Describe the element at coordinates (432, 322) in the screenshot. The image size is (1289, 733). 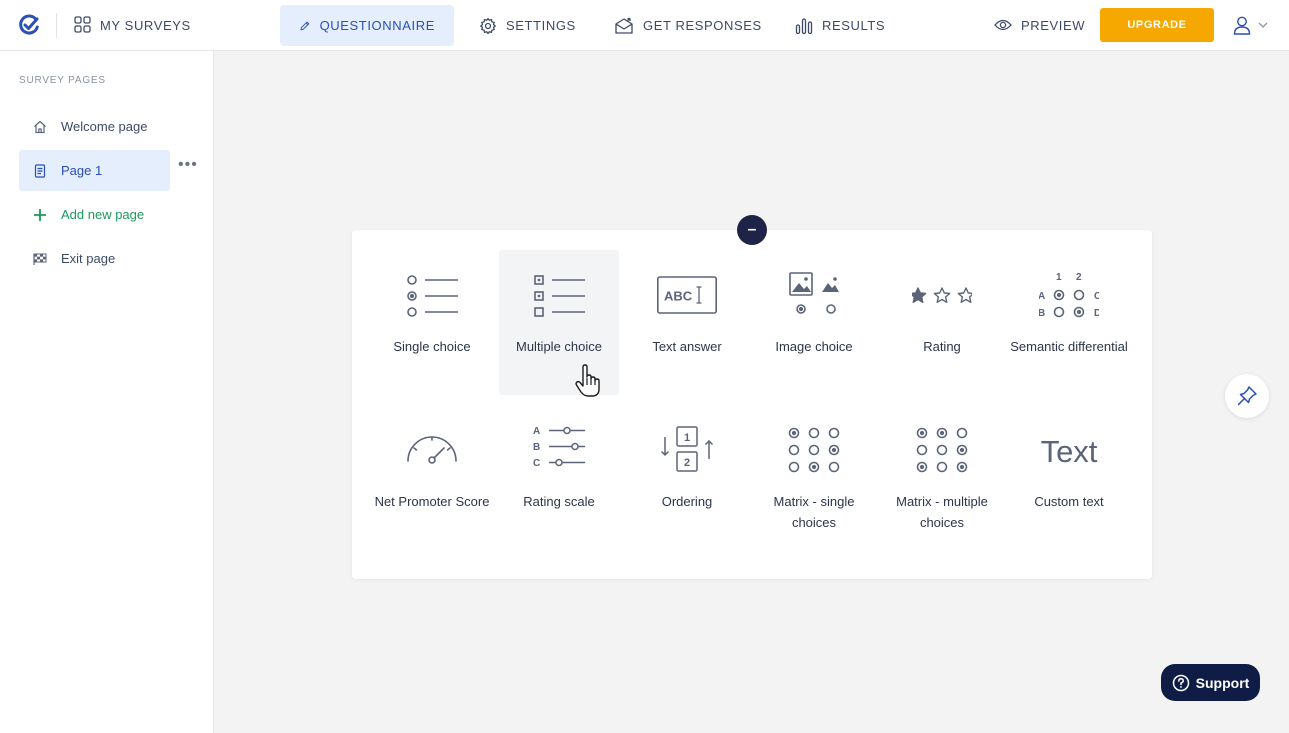
I see `qtype-single-choice: Single choice` at that location.